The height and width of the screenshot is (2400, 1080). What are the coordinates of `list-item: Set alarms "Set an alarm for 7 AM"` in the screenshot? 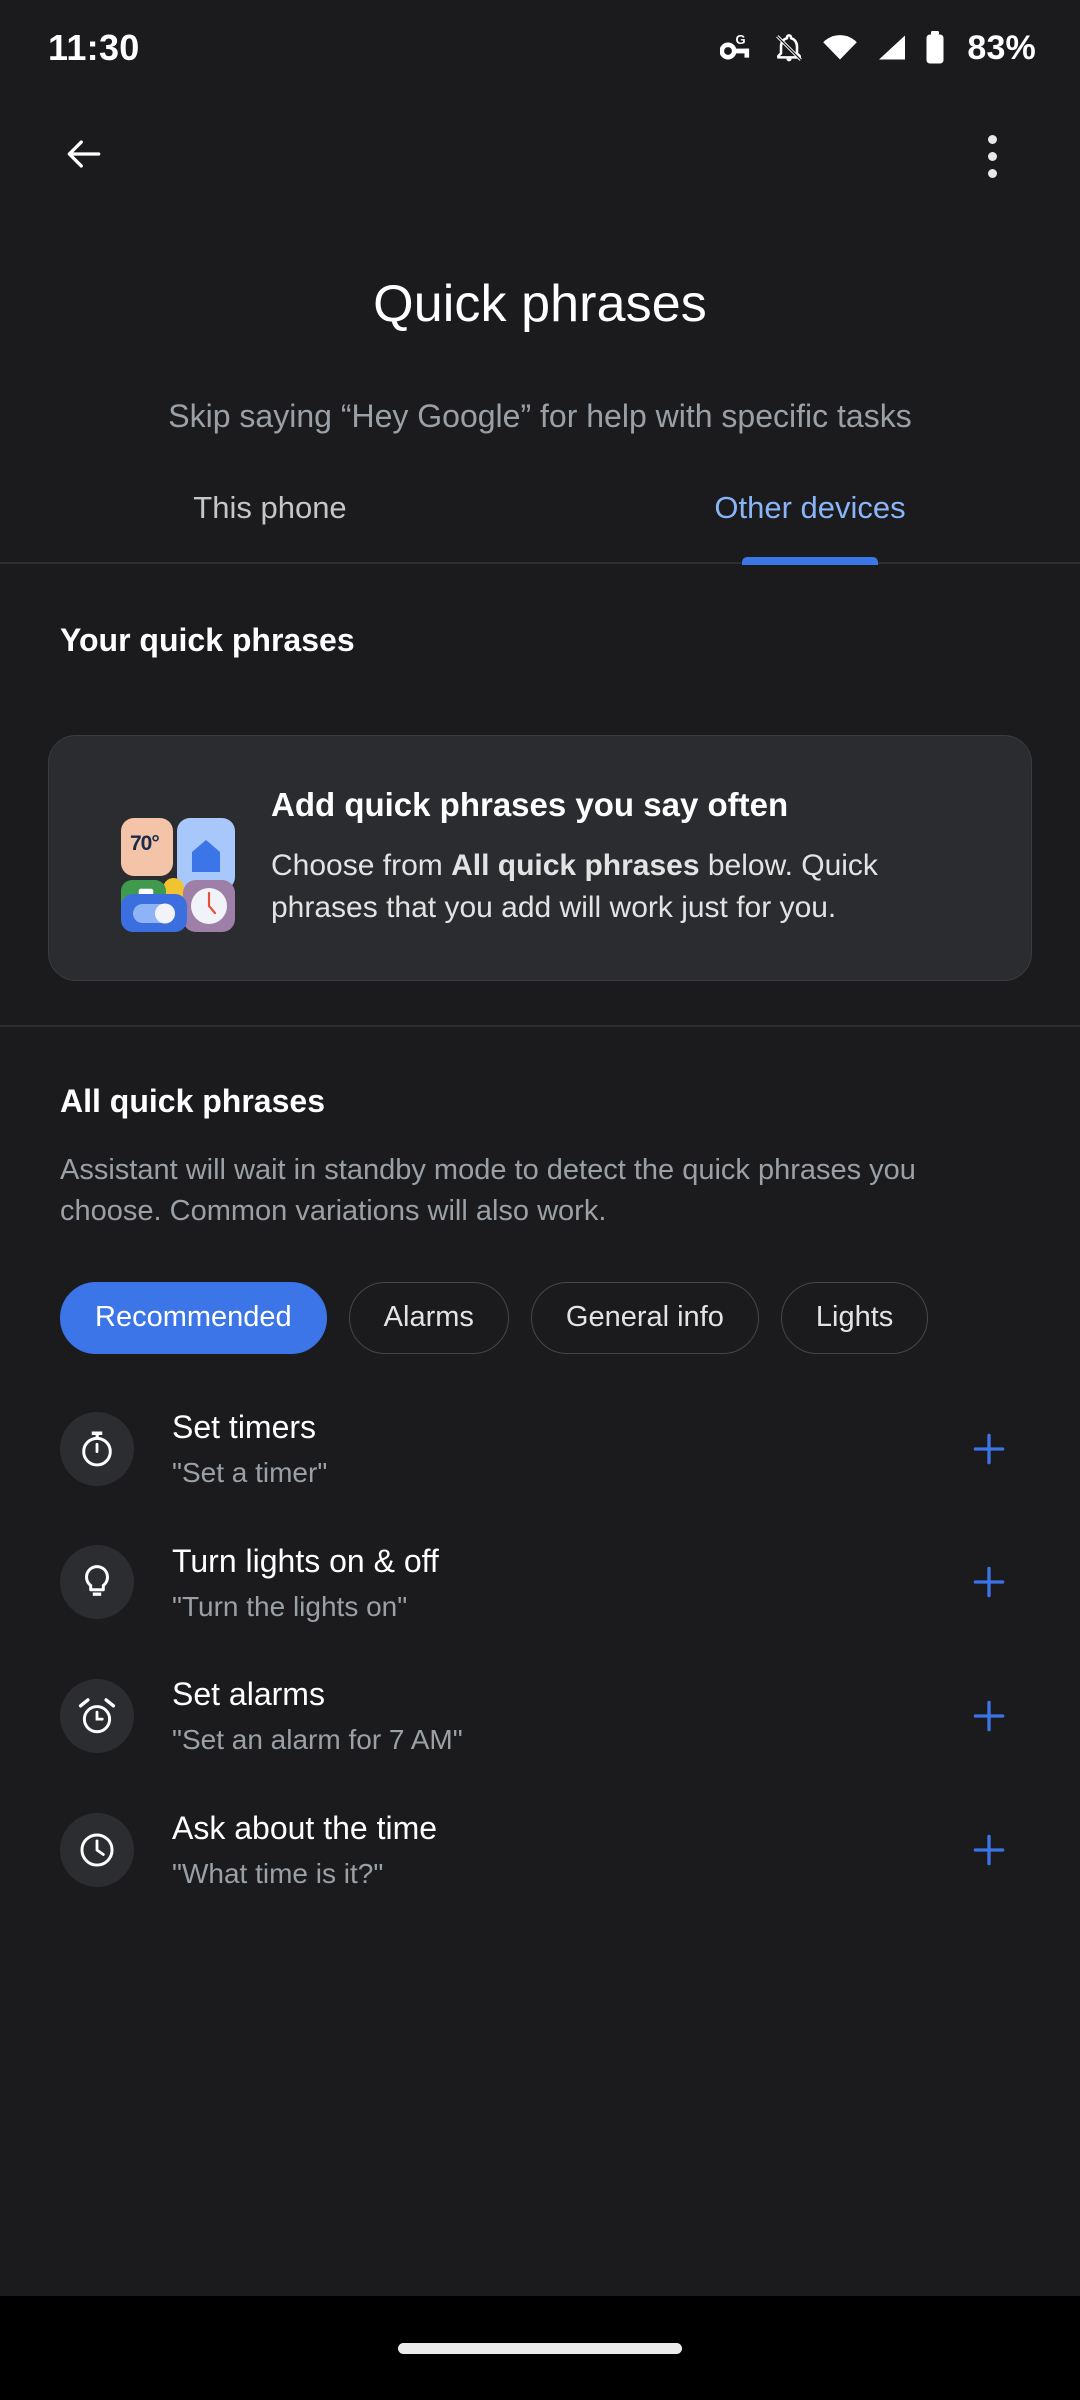 It's located at (540, 1716).